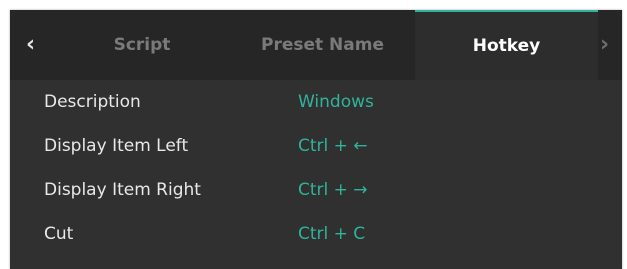 The width and height of the screenshot is (627, 269). Describe the element at coordinates (332, 234) in the screenshot. I see `hotkey-shortcut: Ctrl + C` at that location.